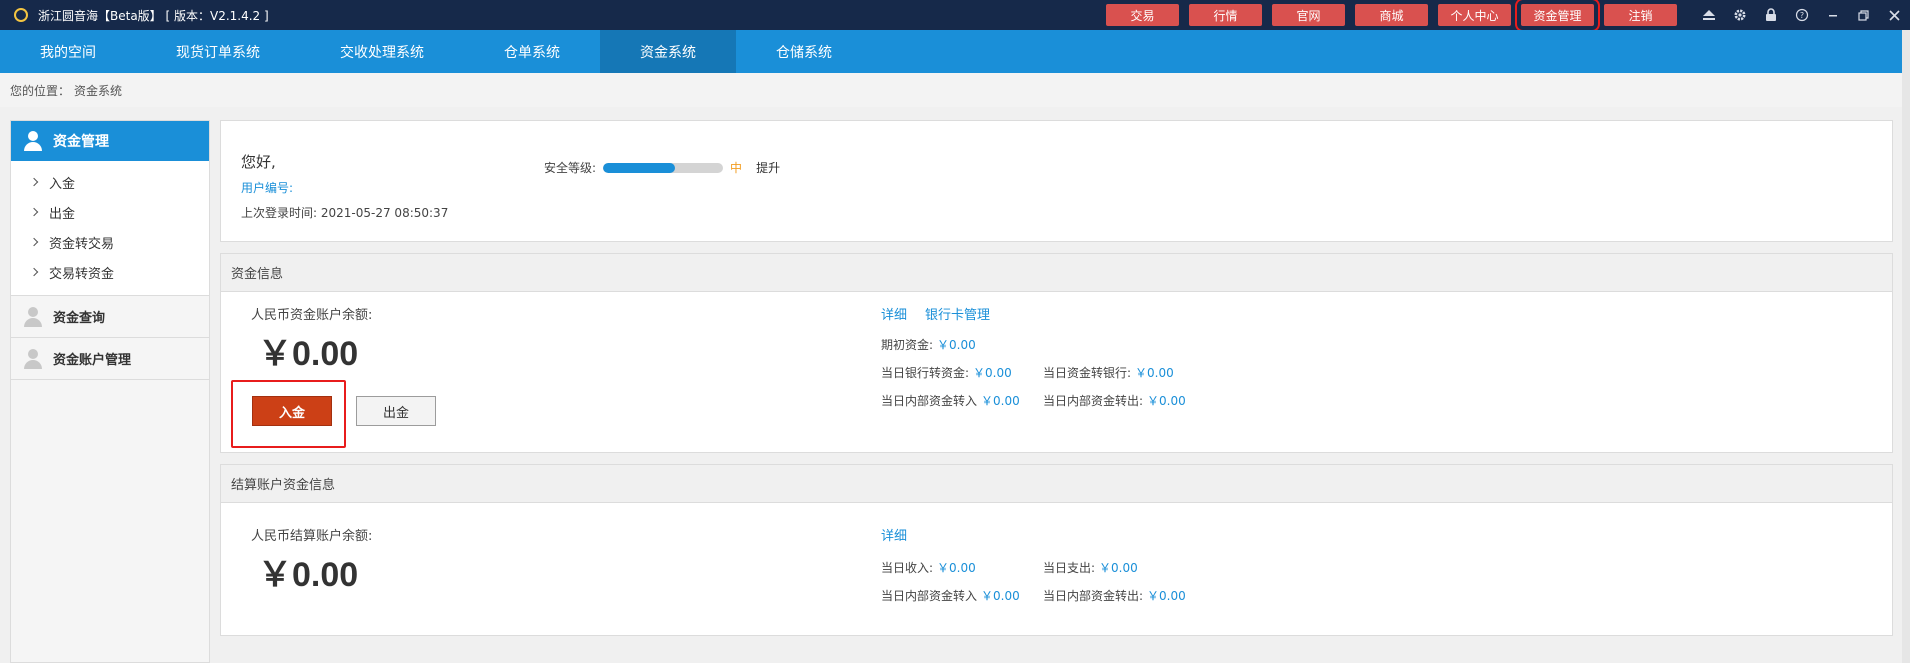 Image resolution: width=1910 pixels, height=663 pixels. What do you see at coordinates (1142, 15) in the screenshot?
I see `trade-button: 交易` at bounding box center [1142, 15].